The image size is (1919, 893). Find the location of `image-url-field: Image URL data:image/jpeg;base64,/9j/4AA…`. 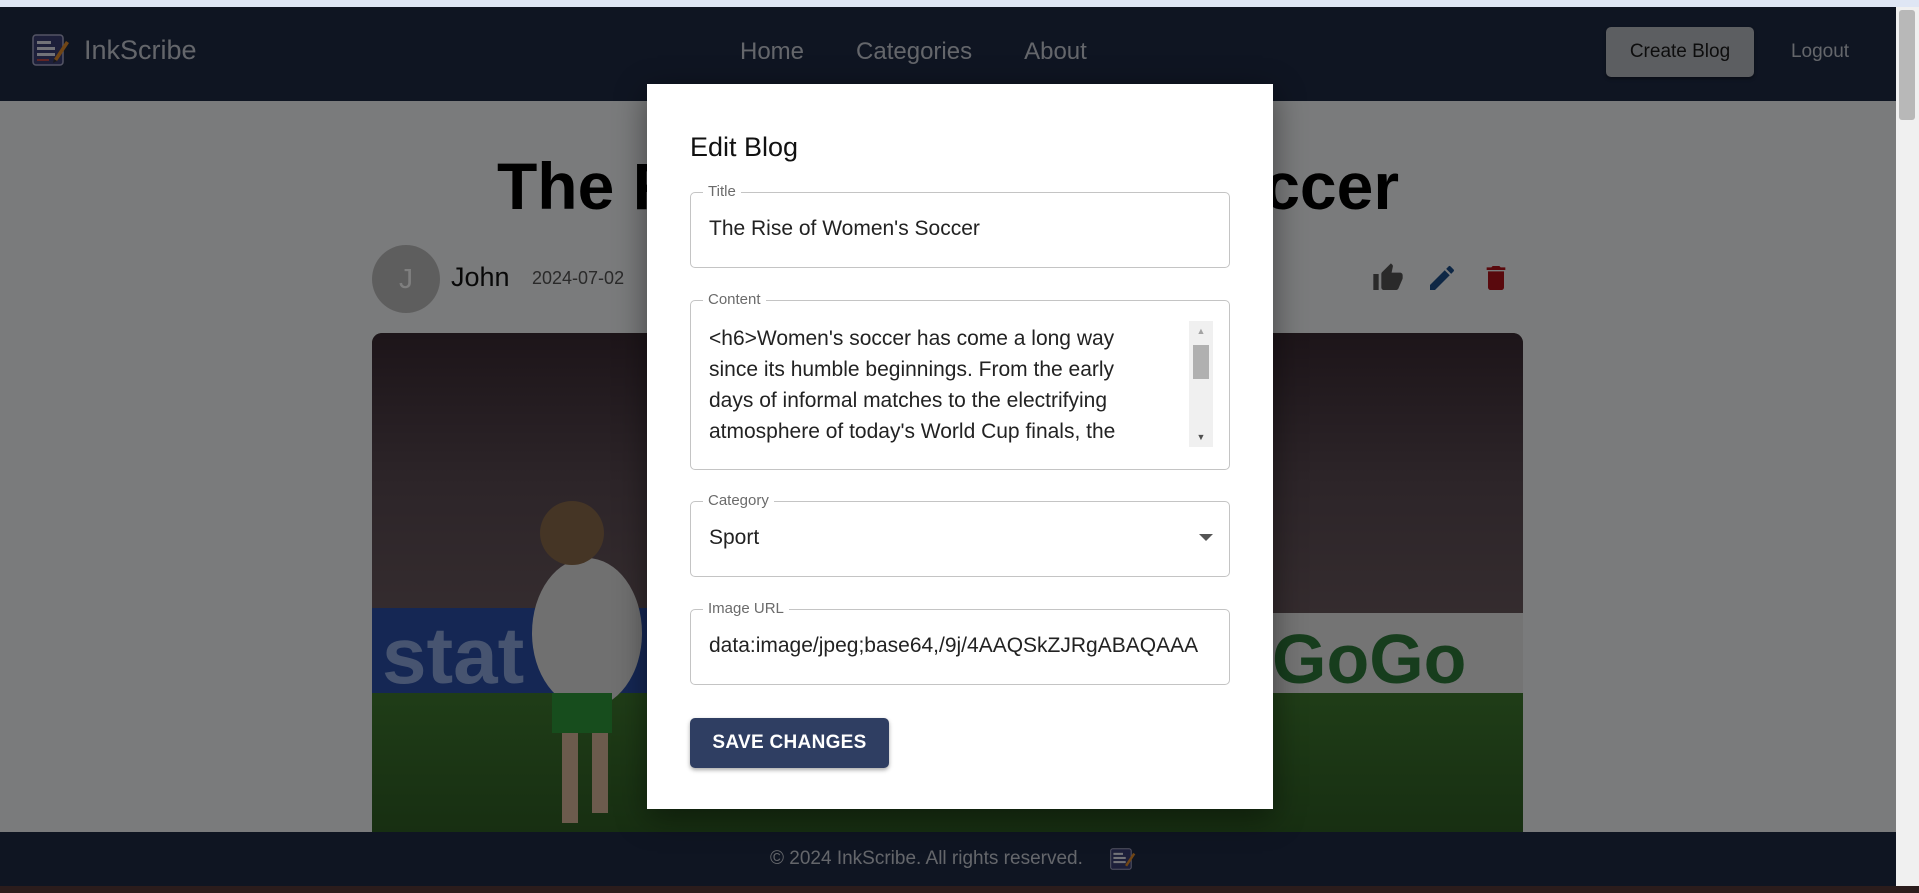

image-url-field: Image URL data:image/jpeg;base64,/9j/4AA… is located at coordinates (960, 642).